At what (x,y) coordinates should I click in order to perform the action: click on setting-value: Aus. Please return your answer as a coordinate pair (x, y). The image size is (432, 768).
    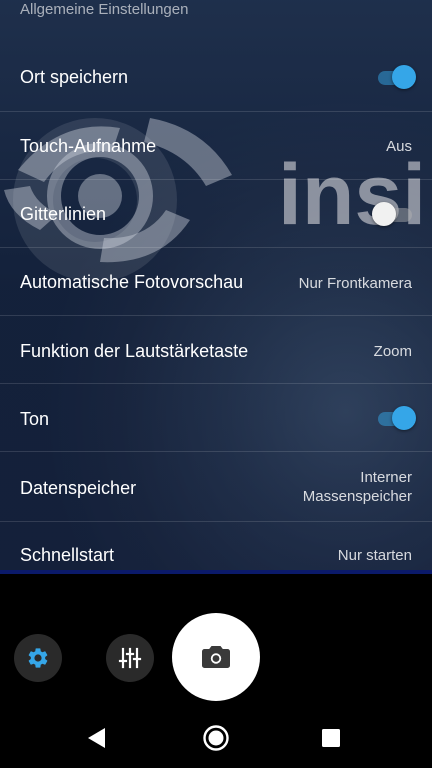
    Looking at the image, I should click on (399, 146).